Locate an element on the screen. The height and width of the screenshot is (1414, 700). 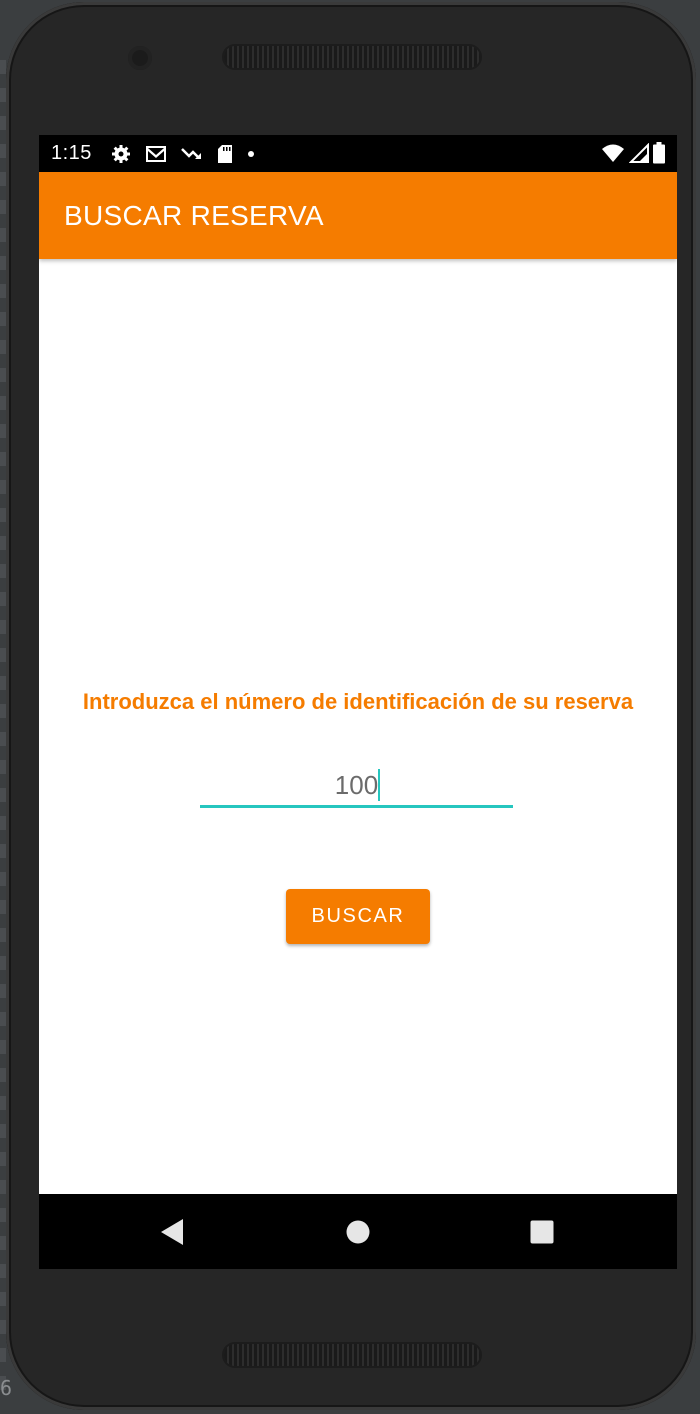
app-bar: BUSCAR RESERVA is located at coordinates (358, 215).